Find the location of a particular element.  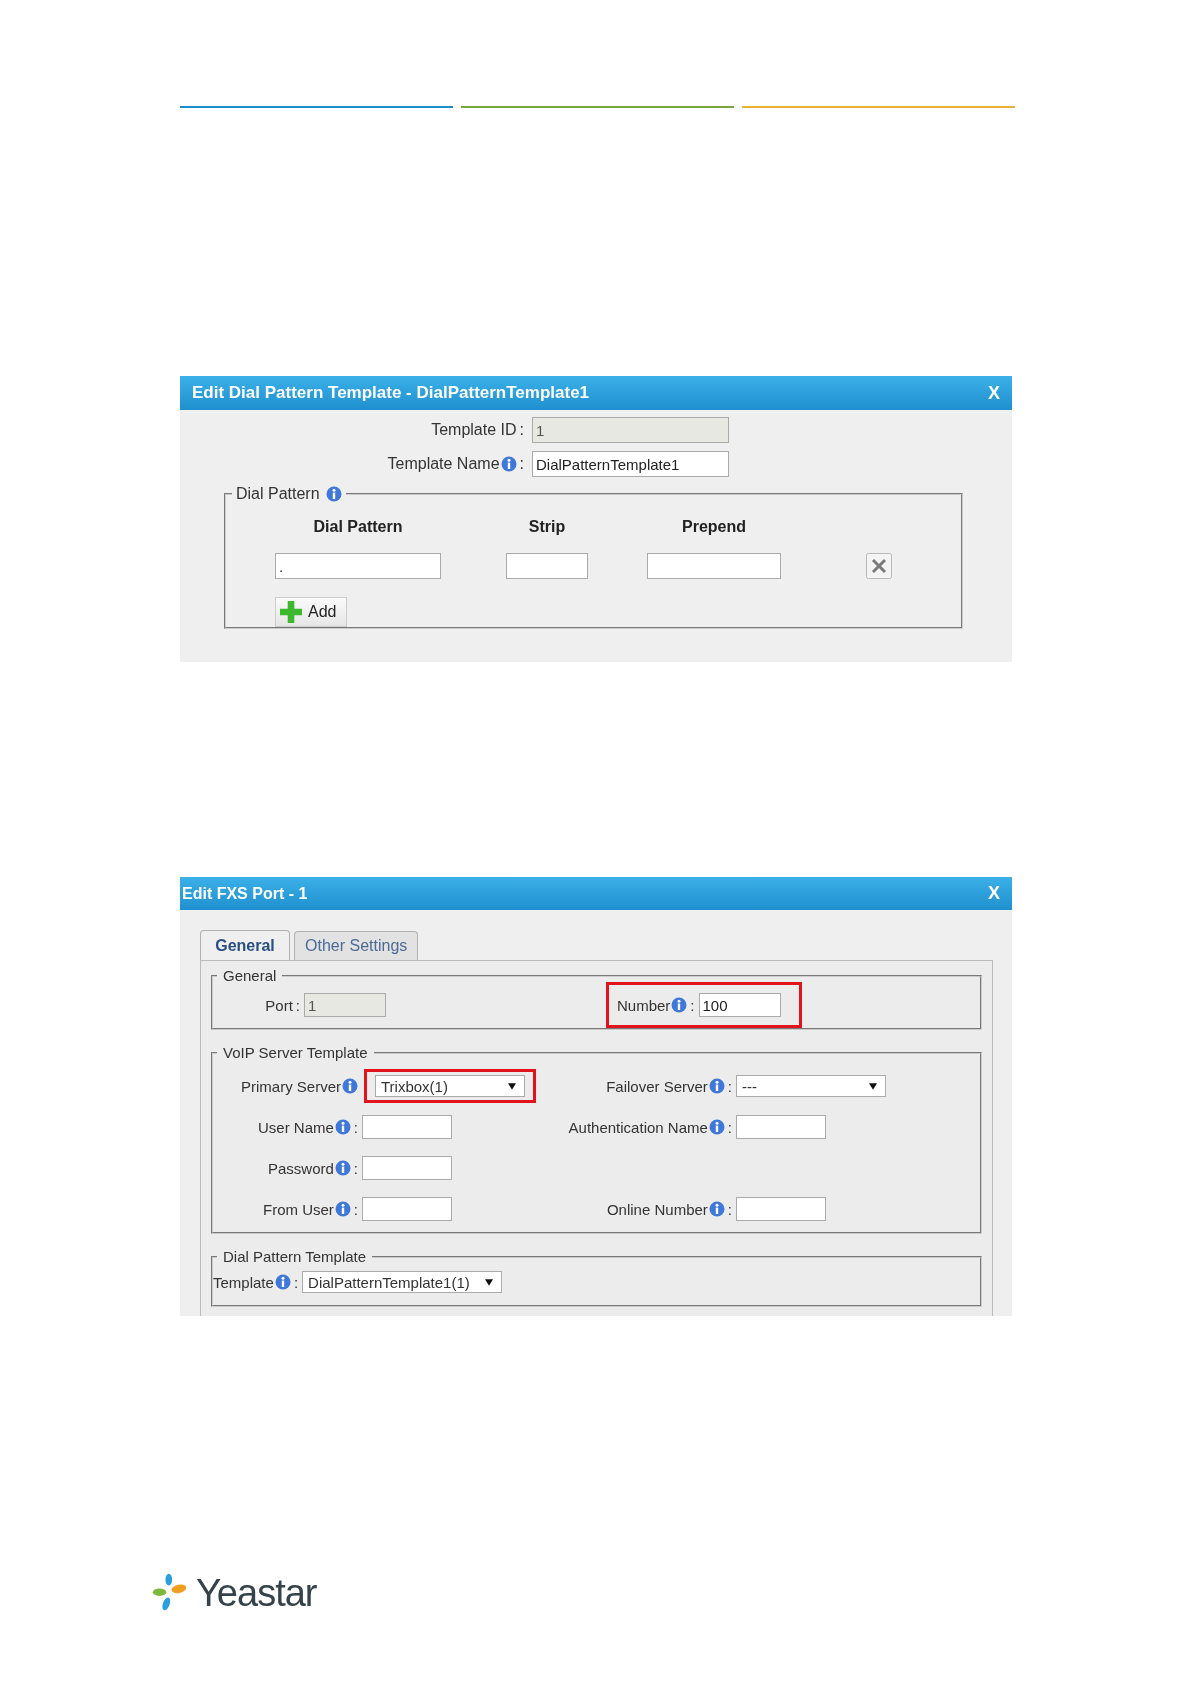

logo-text: Yeastar is located at coordinates (256, 1593).